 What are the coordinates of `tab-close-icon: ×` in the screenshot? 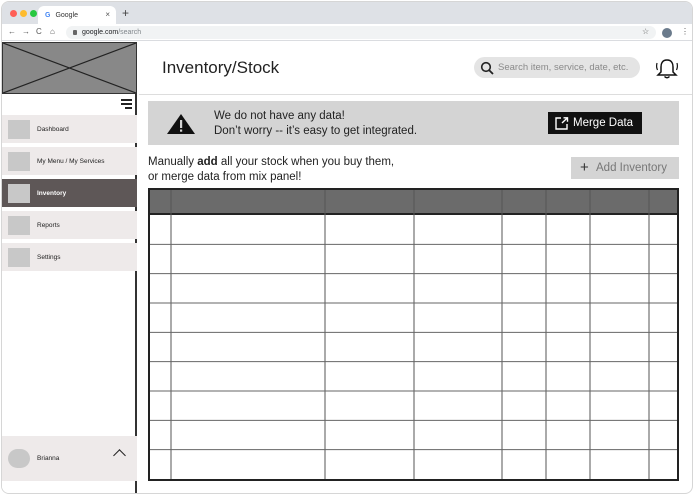 It's located at (107, 14).